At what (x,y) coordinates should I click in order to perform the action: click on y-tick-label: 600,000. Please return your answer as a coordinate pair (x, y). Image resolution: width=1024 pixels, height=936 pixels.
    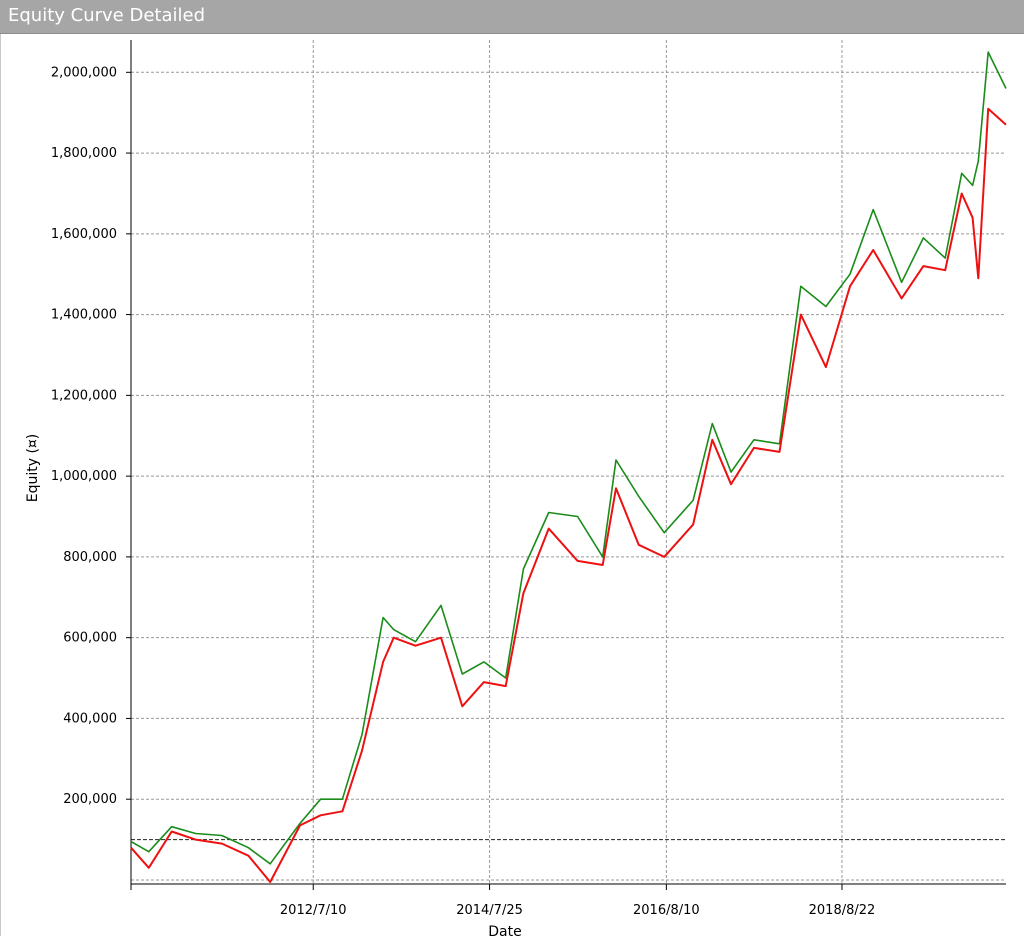
    Looking at the image, I should click on (90, 638).